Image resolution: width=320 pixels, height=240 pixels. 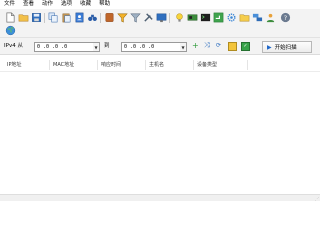 I want to click on monitor-icon, so click(x=161, y=17).